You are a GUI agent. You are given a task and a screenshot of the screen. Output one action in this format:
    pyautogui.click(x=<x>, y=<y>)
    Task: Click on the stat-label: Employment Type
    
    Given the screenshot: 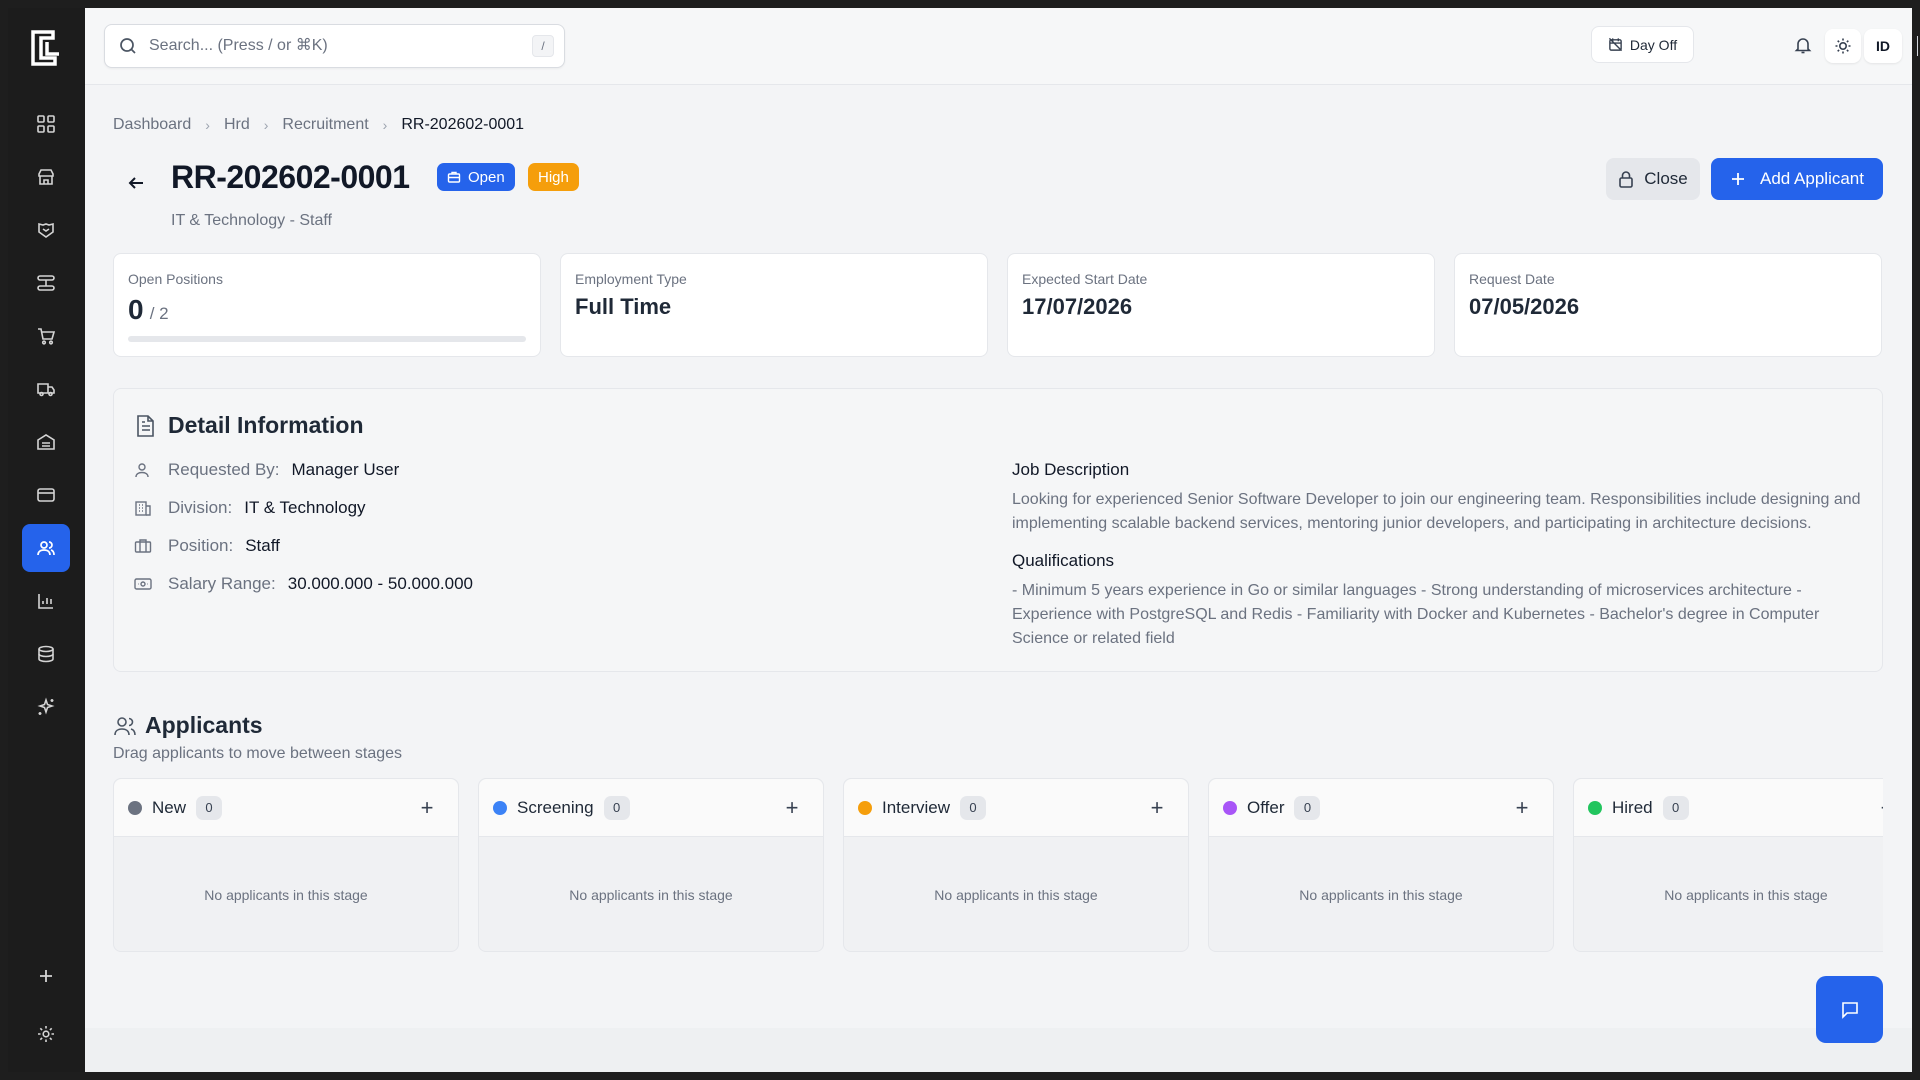 What is the action you would take?
    pyautogui.click(x=631, y=279)
    